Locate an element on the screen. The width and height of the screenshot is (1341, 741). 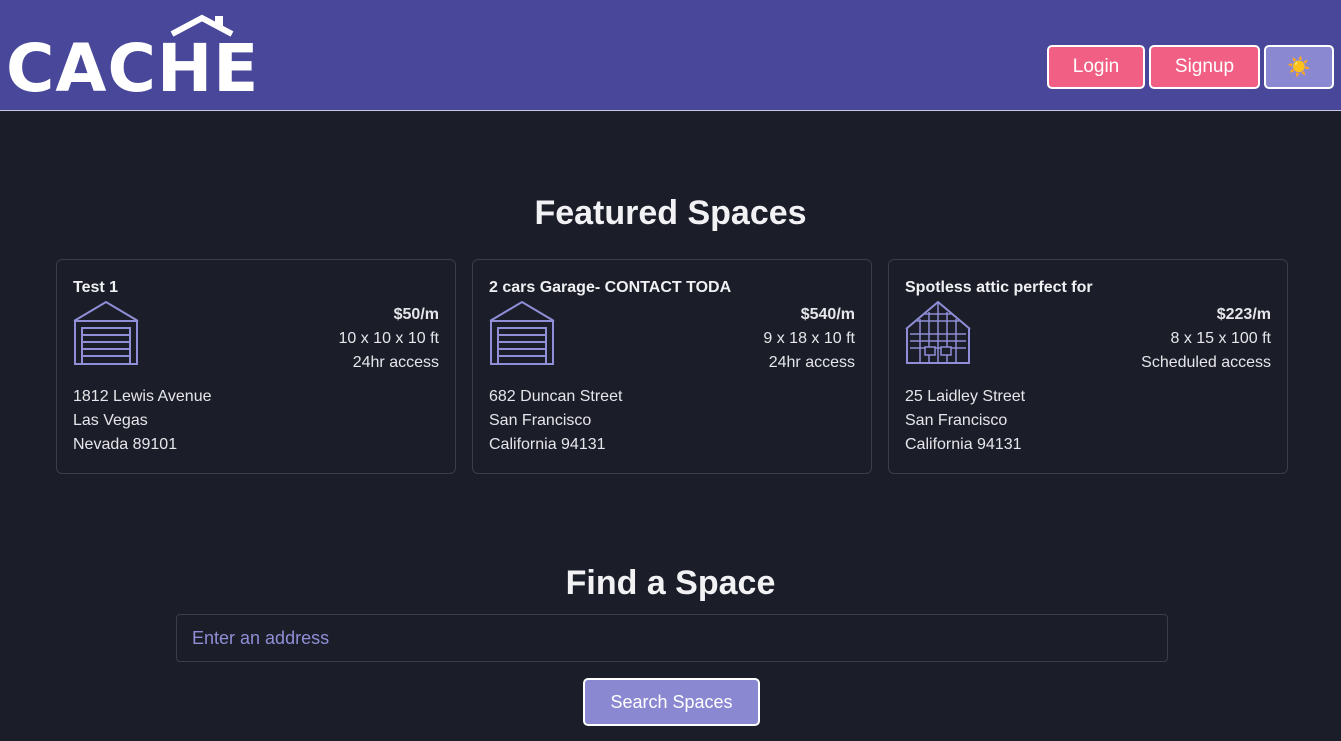
card-city: Las Vegas is located at coordinates (110, 420).